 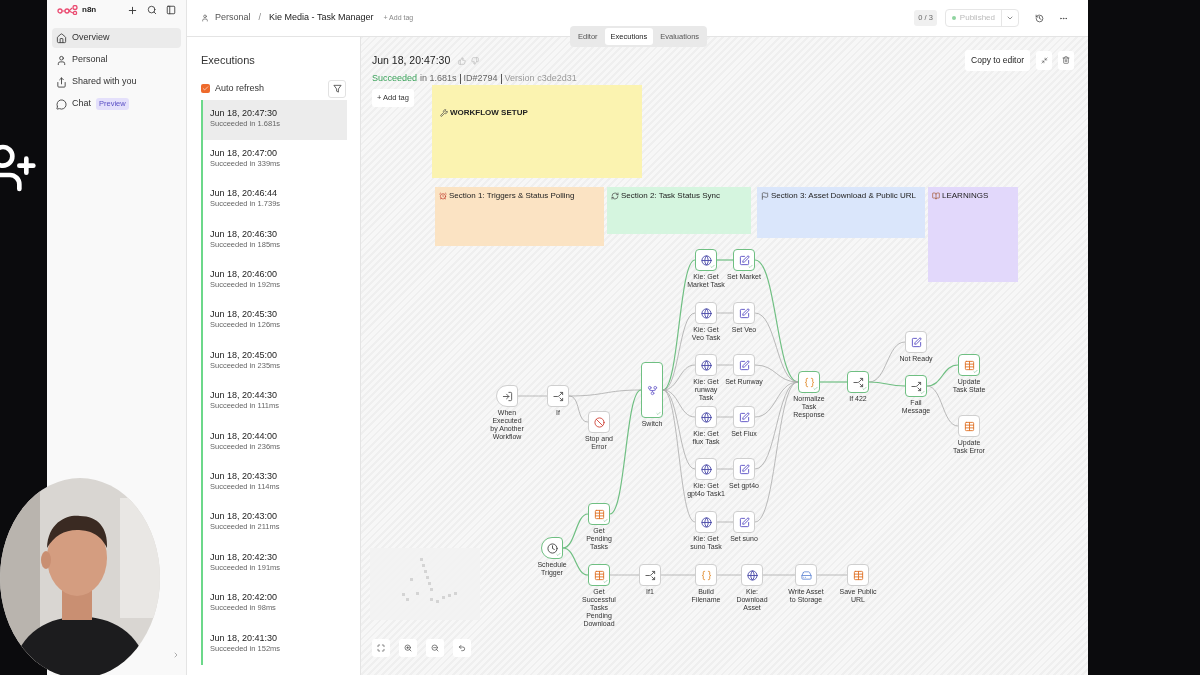 I want to click on sidebar-item: Shared with you, so click(x=116, y=82).